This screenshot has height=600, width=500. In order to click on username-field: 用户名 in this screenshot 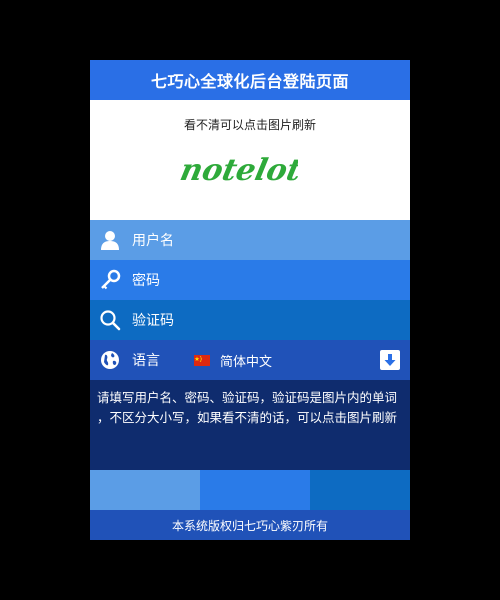, I will do `click(250, 240)`.